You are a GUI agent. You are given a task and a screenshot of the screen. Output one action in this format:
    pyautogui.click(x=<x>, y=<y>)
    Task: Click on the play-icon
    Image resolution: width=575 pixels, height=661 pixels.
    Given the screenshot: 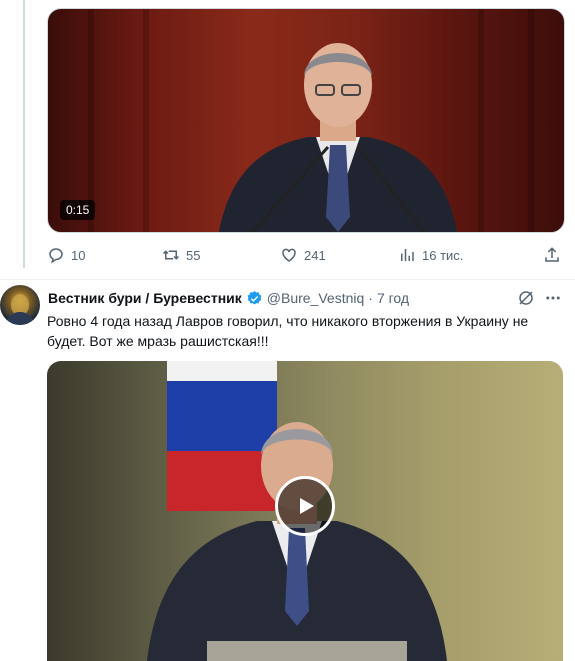 What is the action you would take?
    pyautogui.click(x=307, y=506)
    